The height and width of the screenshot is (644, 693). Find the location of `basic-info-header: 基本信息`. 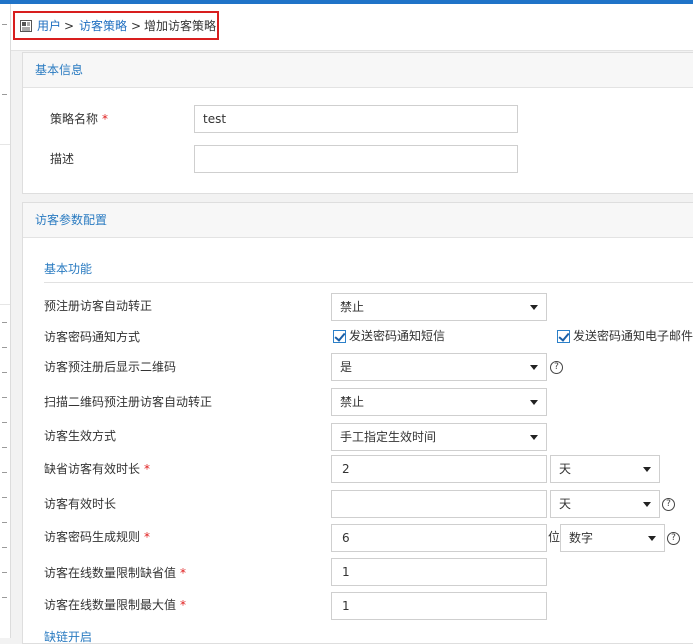

basic-info-header: 基本信息 is located at coordinates (358, 70).